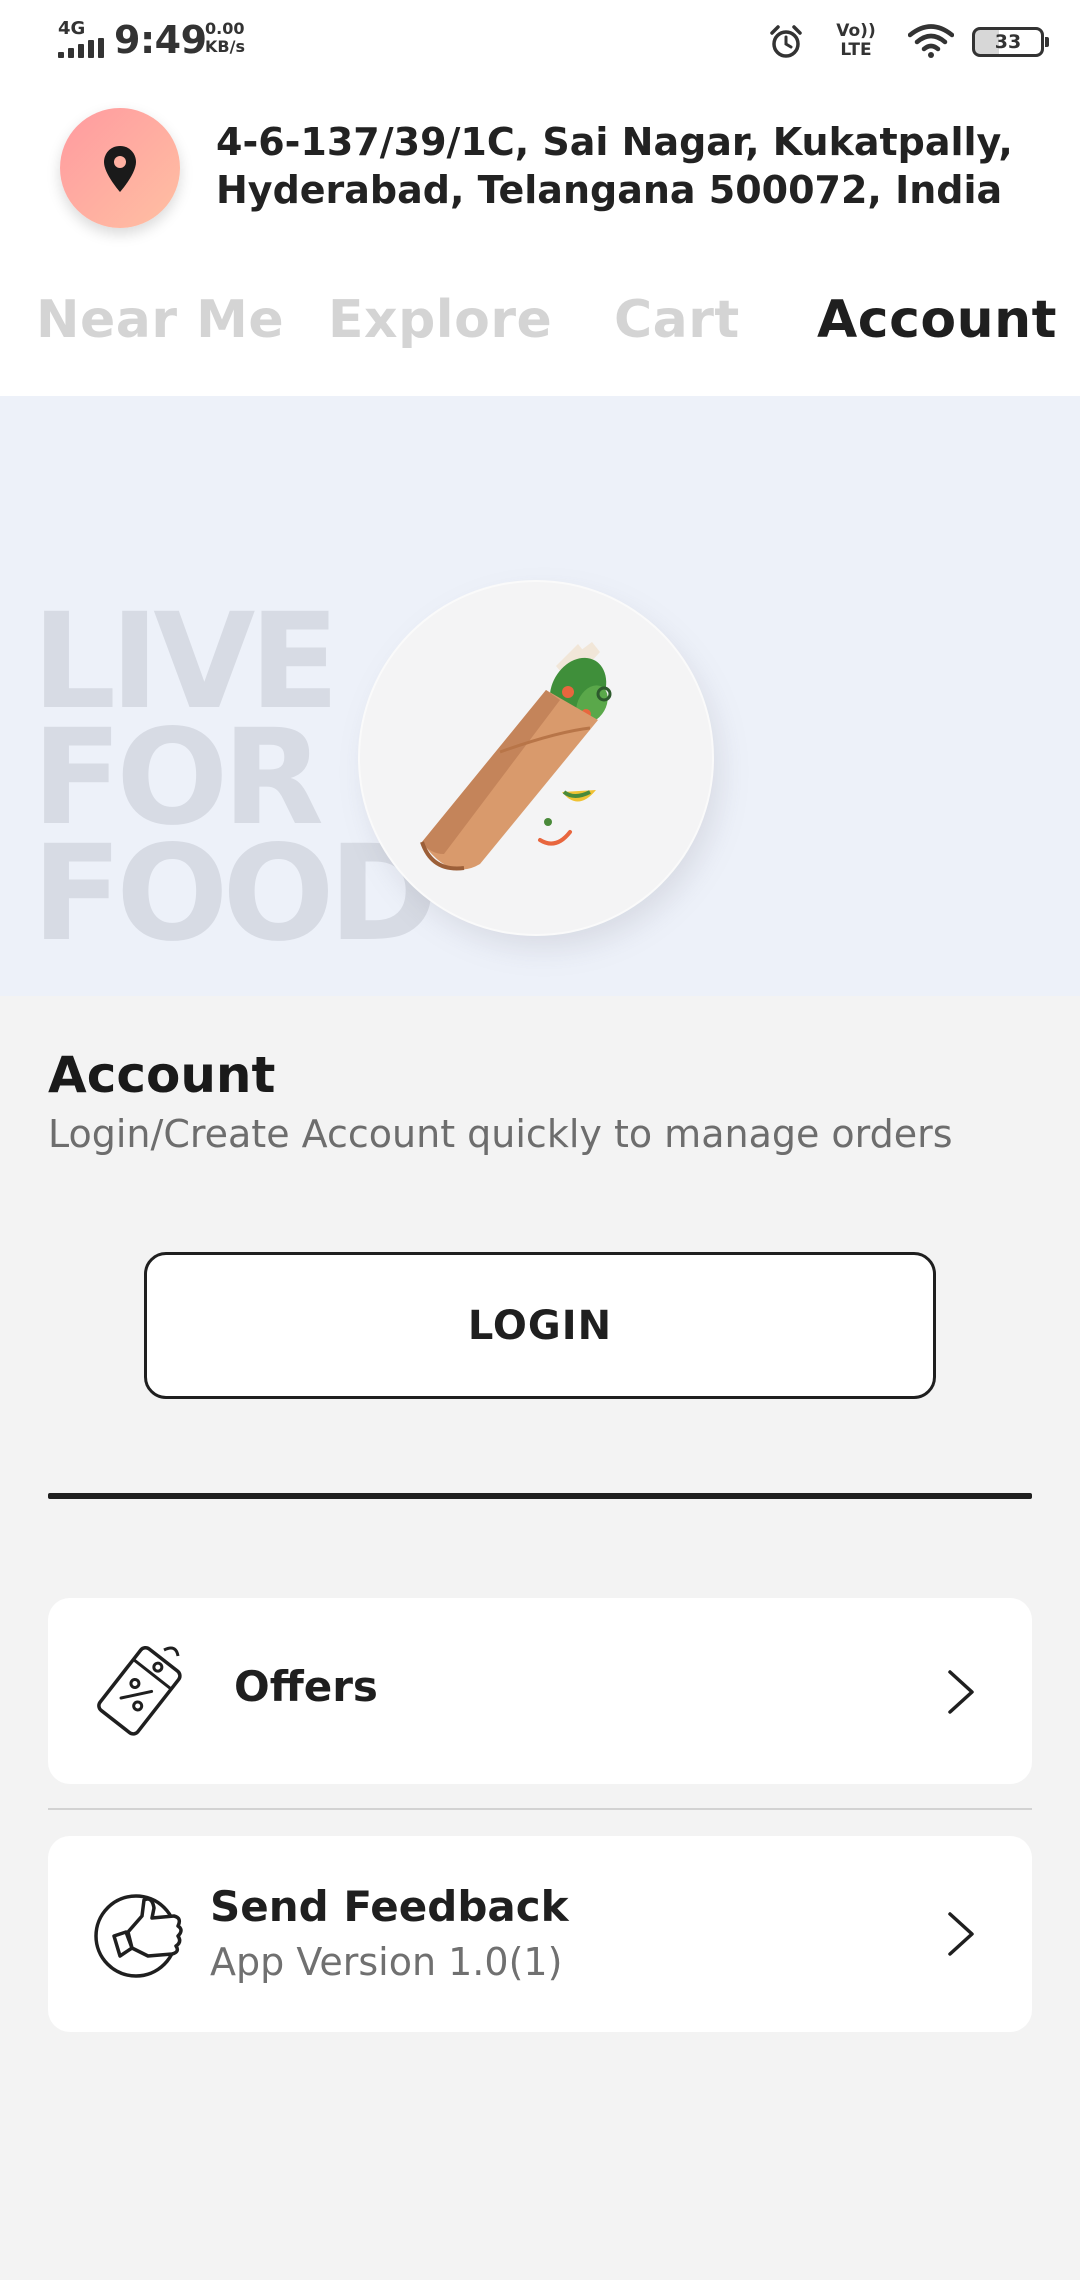 Image resolution: width=1080 pixels, height=2280 pixels. Describe the element at coordinates (306, 1686) in the screenshot. I see `offers-label: Offers` at that location.